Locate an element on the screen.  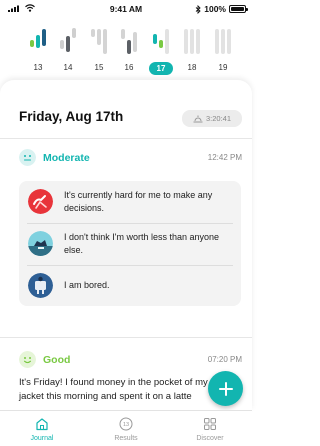
day-18: 18 is located at coordinates (192, 50).